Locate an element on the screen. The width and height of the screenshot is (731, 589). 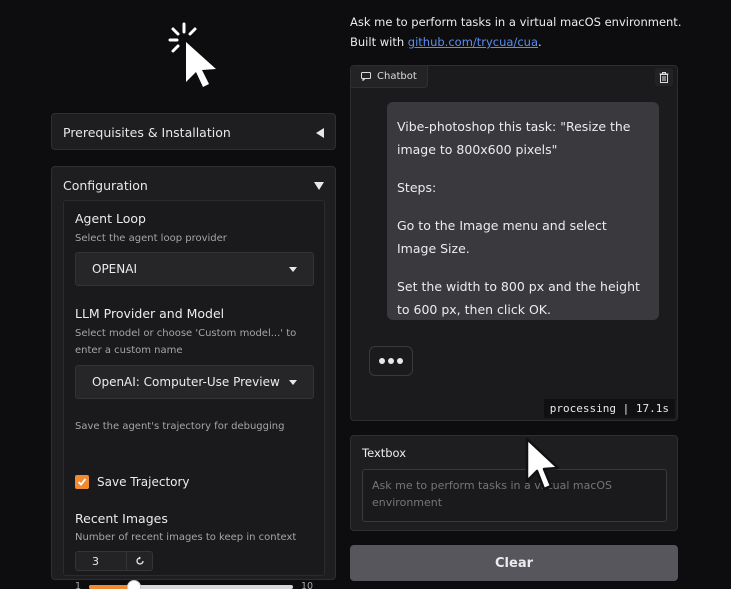
save-trajectory-checkbox is located at coordinates (82, 482).